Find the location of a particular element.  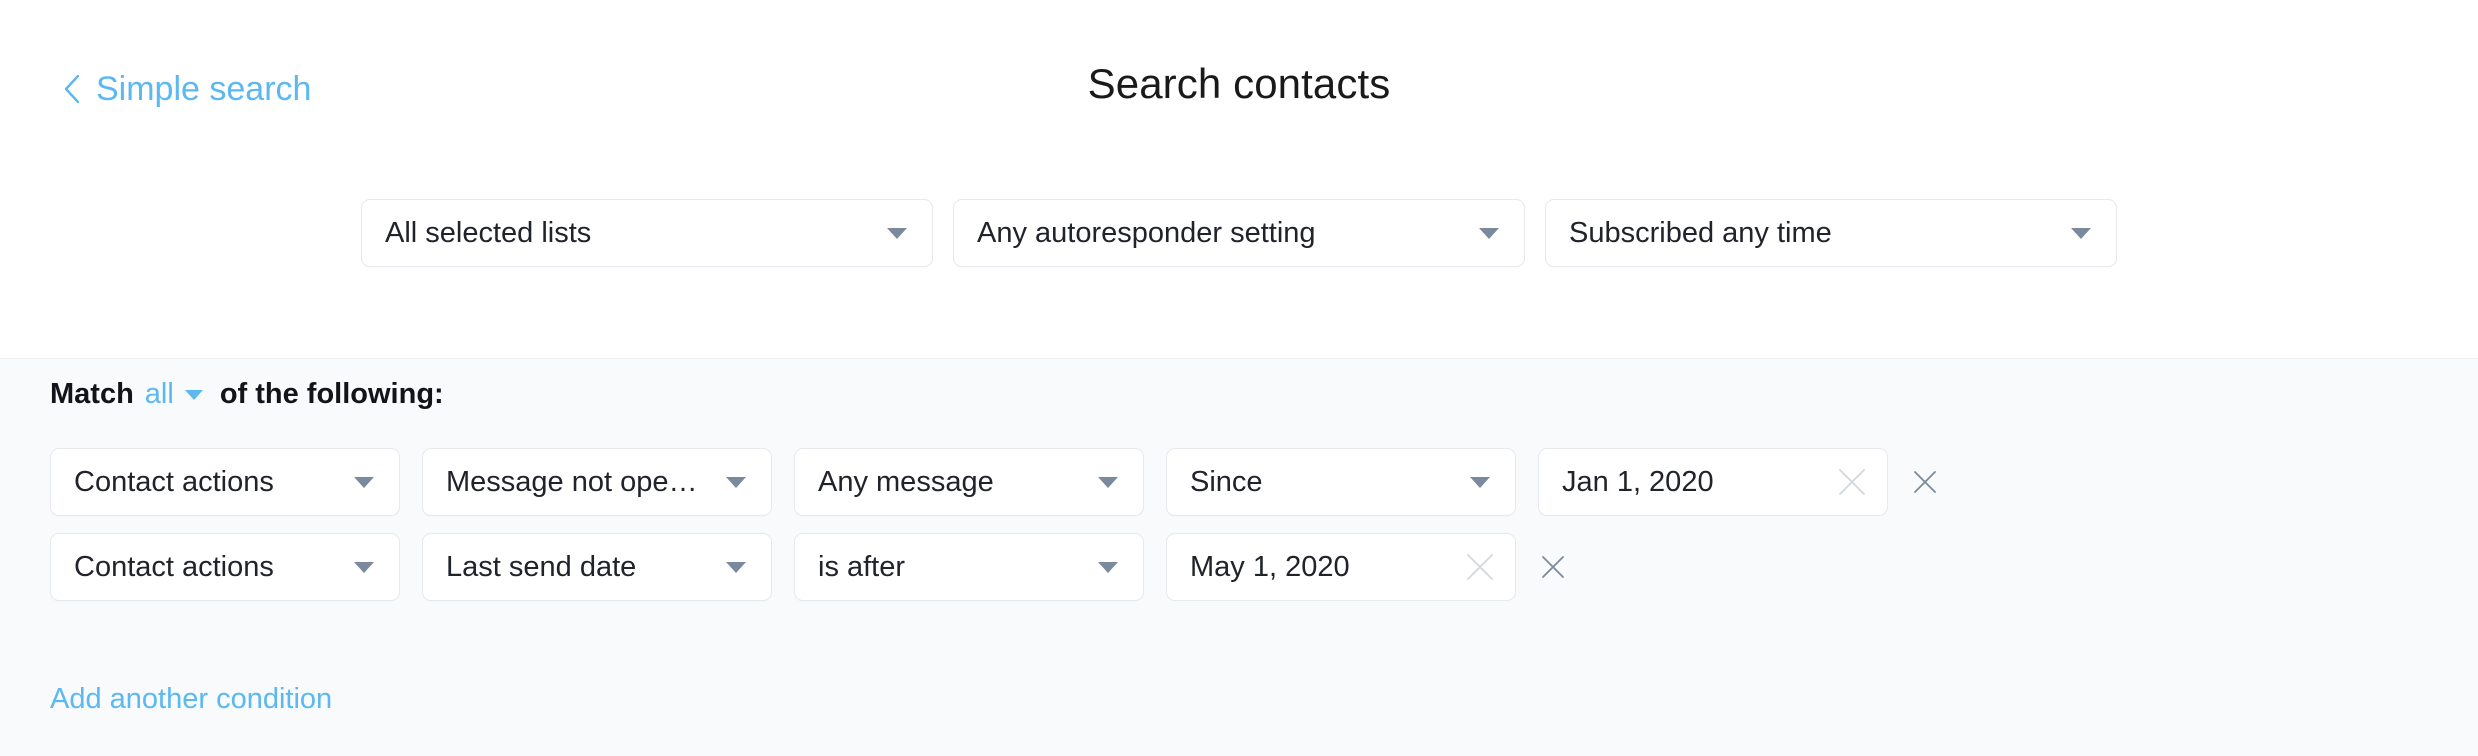

condition-1-date-input: Jan 1, 2020 is located at coordinates (1713, 482).